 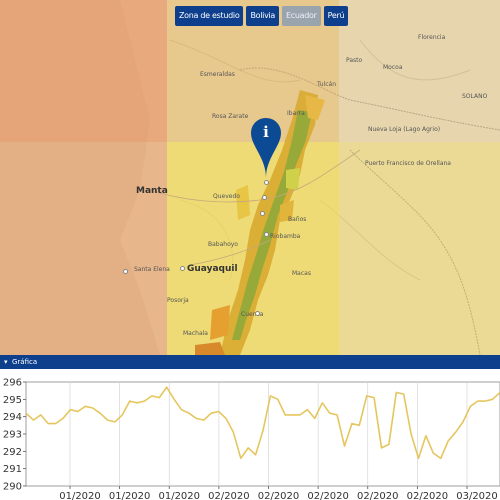 What do you see at coordinates (12, 452) in the screenshot?
I see `y-tick-label: 292` at bounding box center [12, 452].